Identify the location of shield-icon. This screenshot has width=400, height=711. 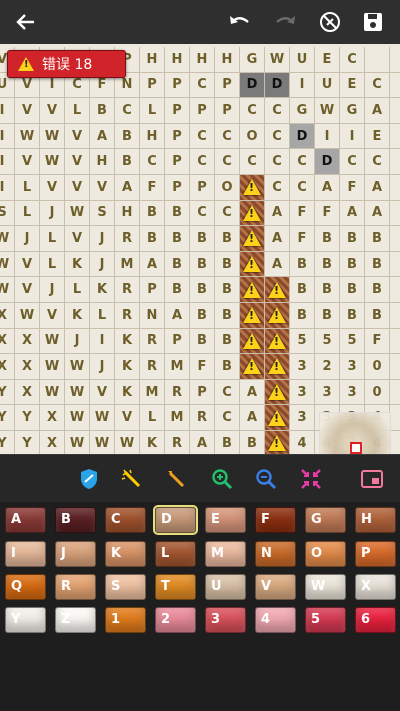
(89, 479).